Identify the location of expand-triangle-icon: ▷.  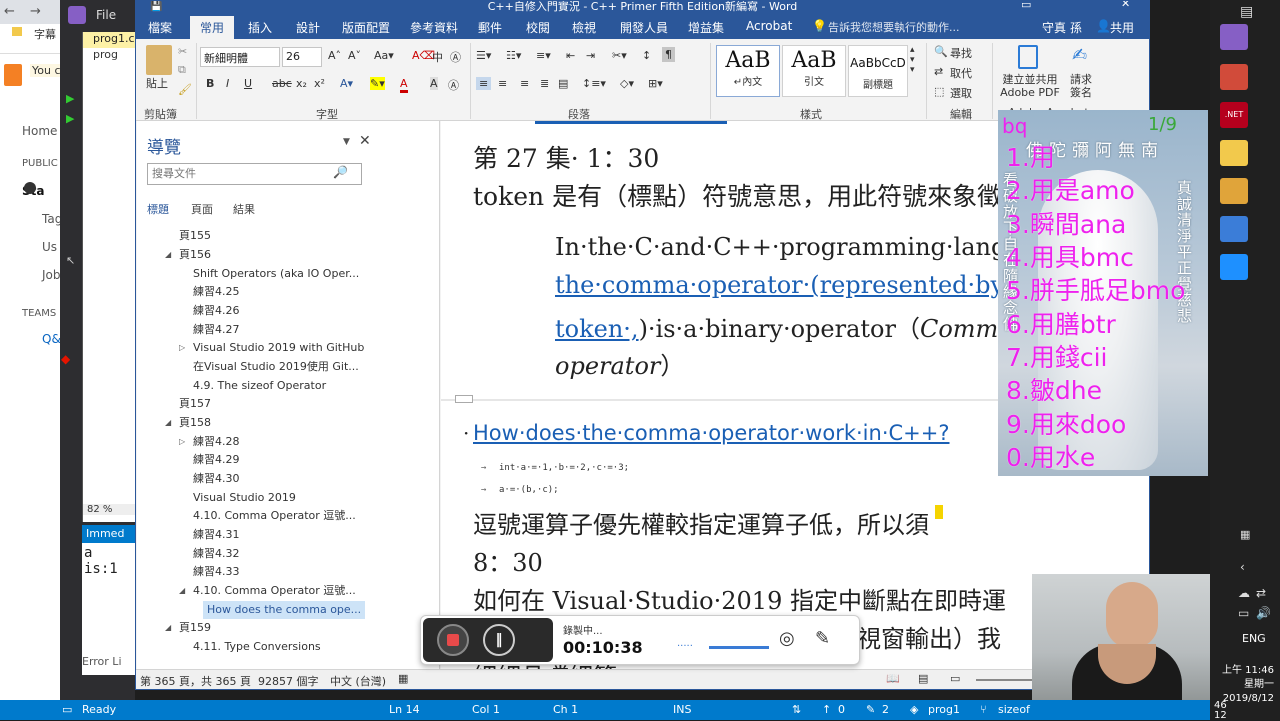
(182, 348).